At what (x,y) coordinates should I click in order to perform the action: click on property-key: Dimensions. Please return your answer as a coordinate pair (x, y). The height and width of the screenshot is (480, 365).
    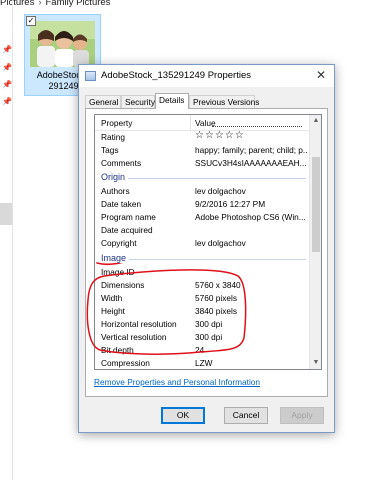
    Looking at the image, I should click on (123, 285).